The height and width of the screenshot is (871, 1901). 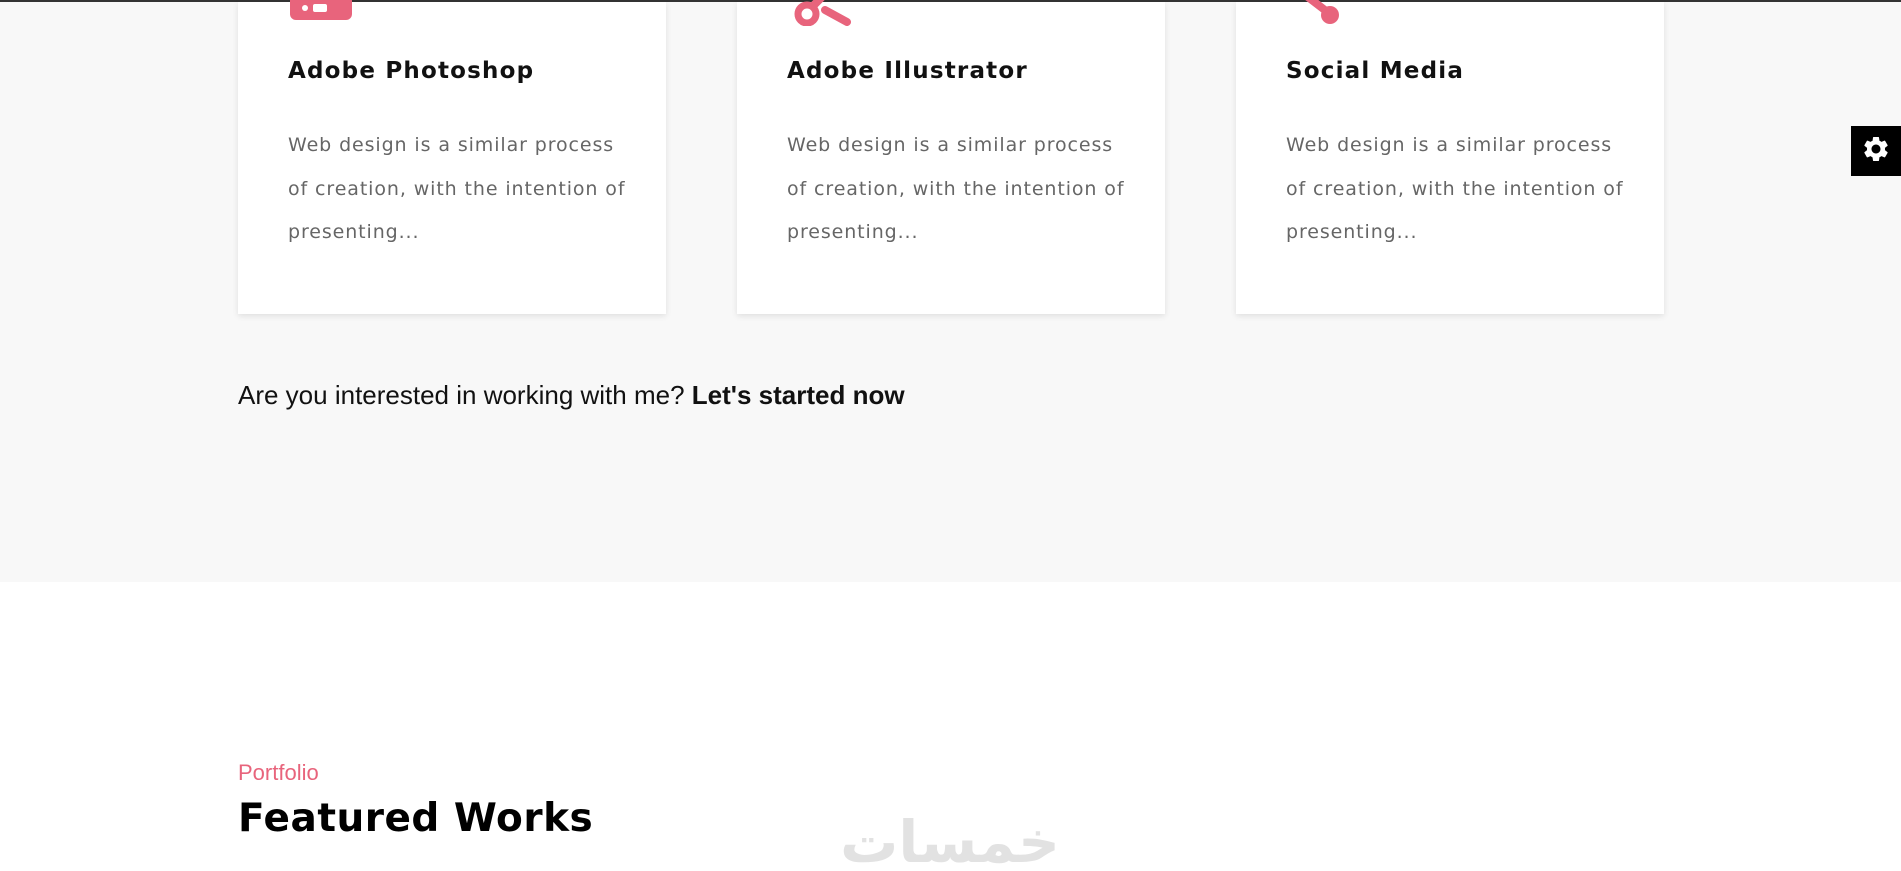 What do you see at coordinates (1375, 71) in the screenshot?
I see `service-card-title: Social Media` at bounding box center [1375, 71].